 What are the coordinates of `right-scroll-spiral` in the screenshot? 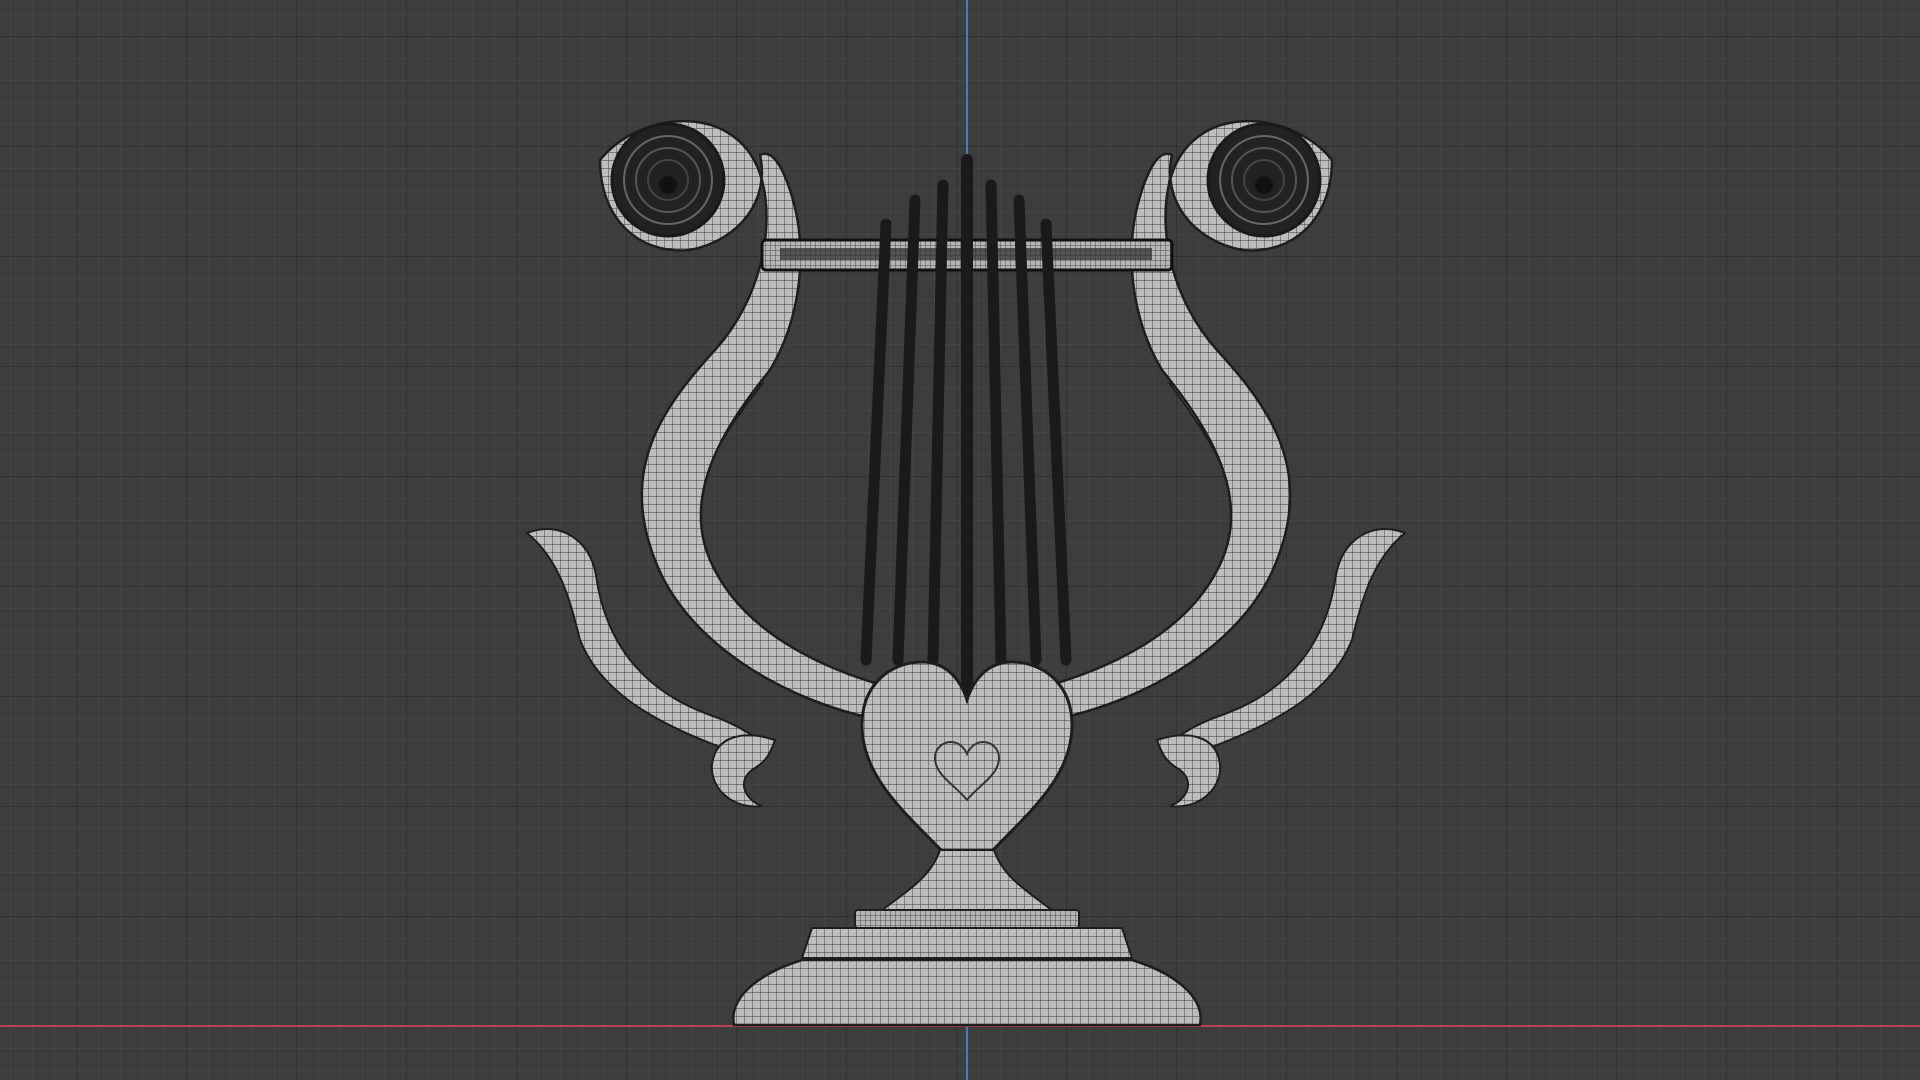 It's located at (1264, 180).